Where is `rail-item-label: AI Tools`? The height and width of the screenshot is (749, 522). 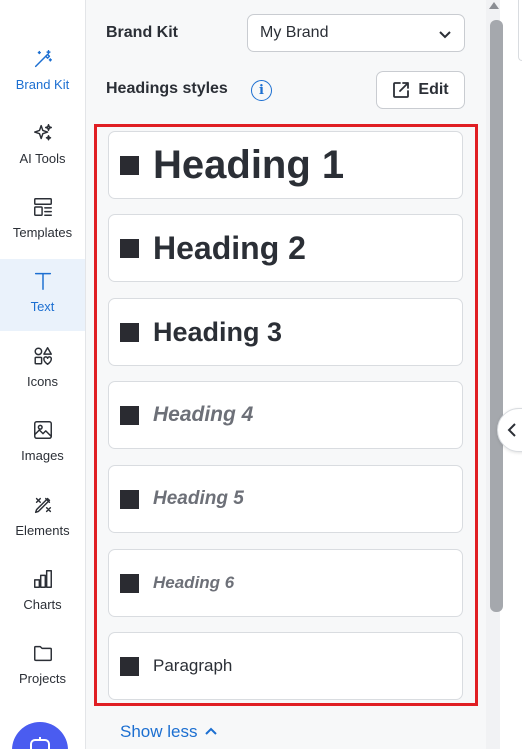
rail-item-label: AI Tools is located at coordinates (42, 158).